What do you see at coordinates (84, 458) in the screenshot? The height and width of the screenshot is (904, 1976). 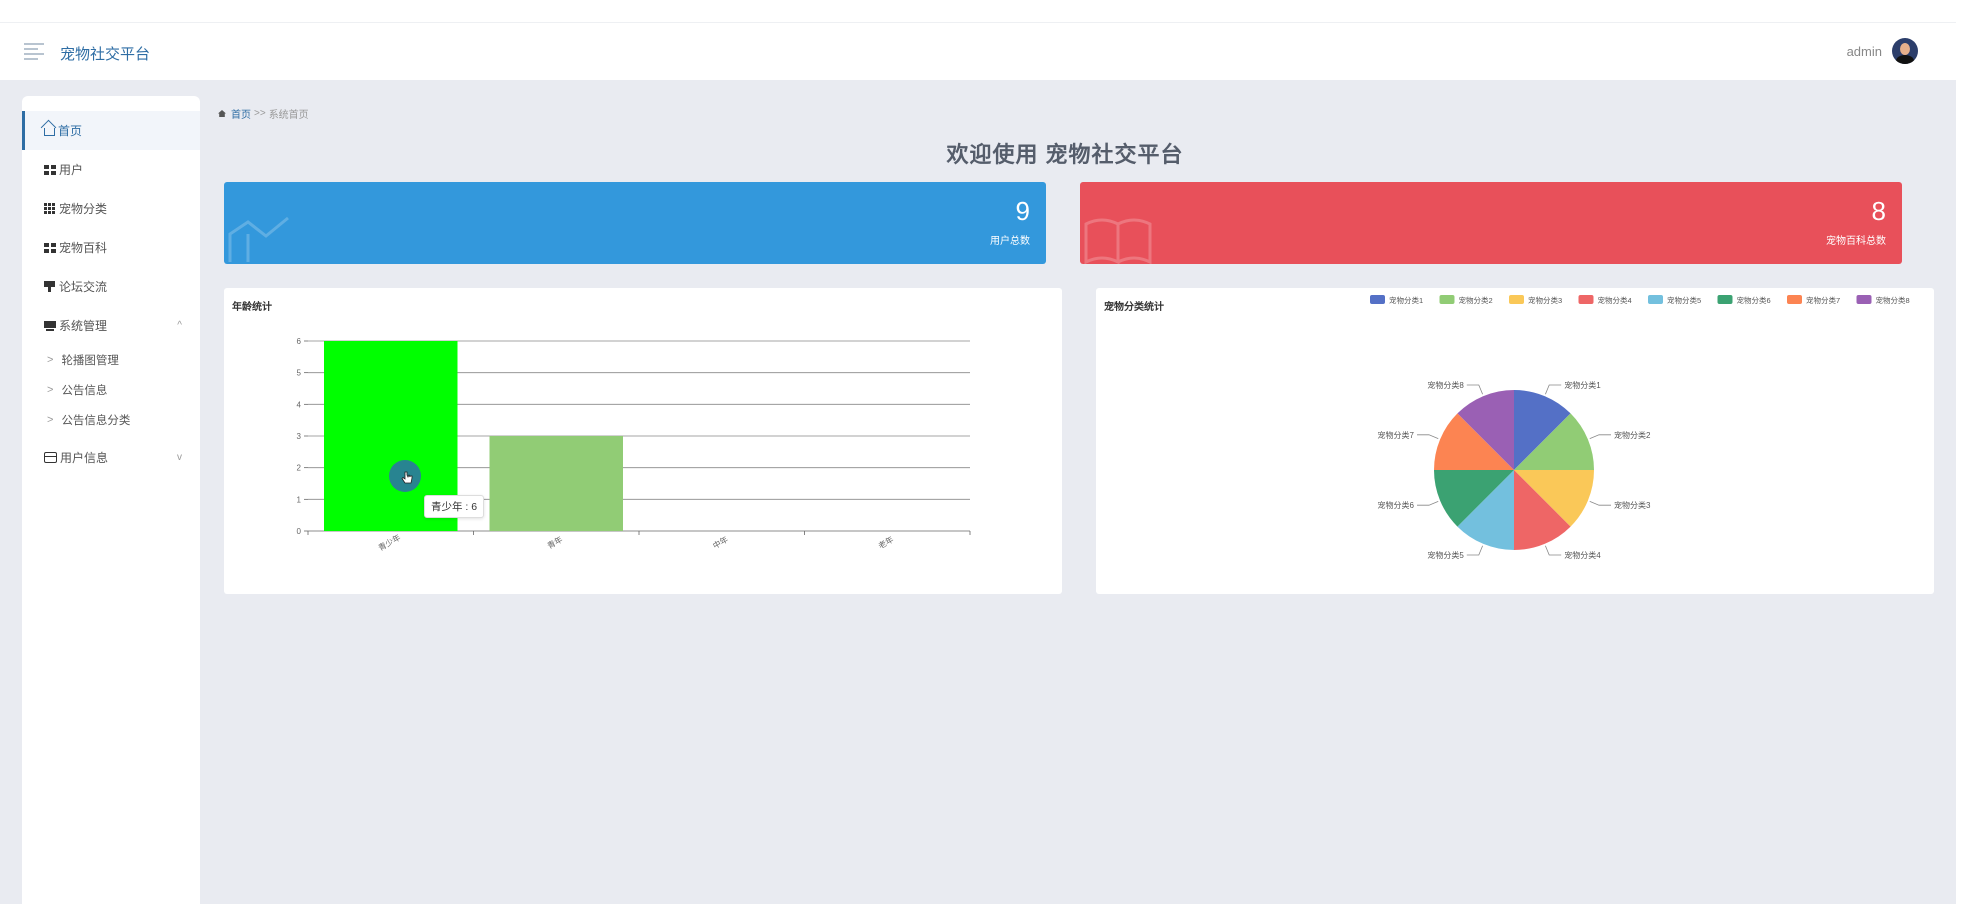 I see `sidebar-item-label: 用户信息` at bounding box center [84, 458].